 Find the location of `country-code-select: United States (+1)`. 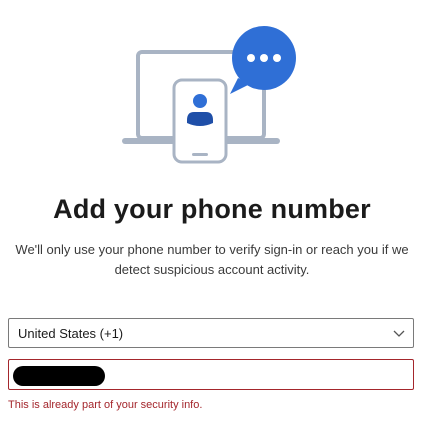

country-code-select: United States (+1) is located at coordinates (211, 333).